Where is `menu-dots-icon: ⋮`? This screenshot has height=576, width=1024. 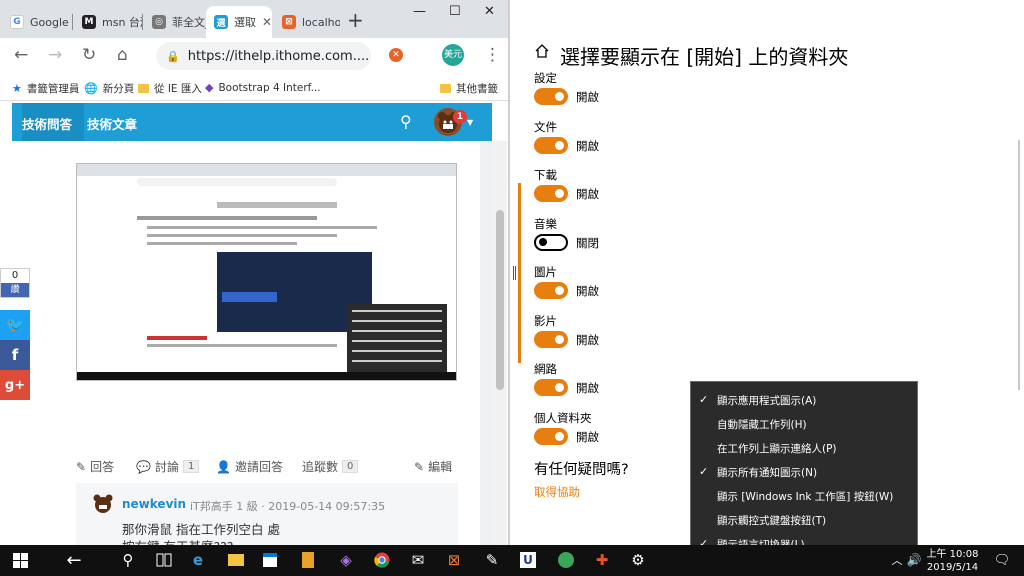 menu-dots-icon: ⋮ is located at coordinates (492, 55).